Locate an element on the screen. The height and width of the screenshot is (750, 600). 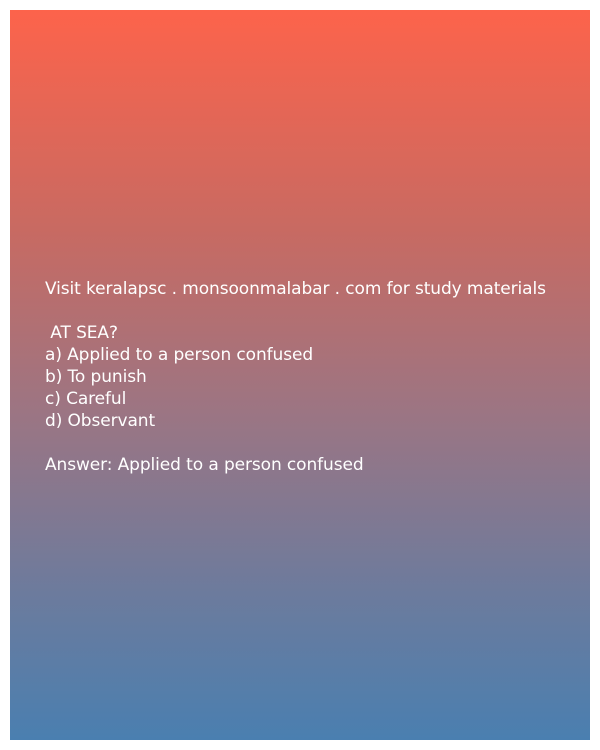
answer-text: Answer: Applied to a person confused is located at coordinates (204, 465).